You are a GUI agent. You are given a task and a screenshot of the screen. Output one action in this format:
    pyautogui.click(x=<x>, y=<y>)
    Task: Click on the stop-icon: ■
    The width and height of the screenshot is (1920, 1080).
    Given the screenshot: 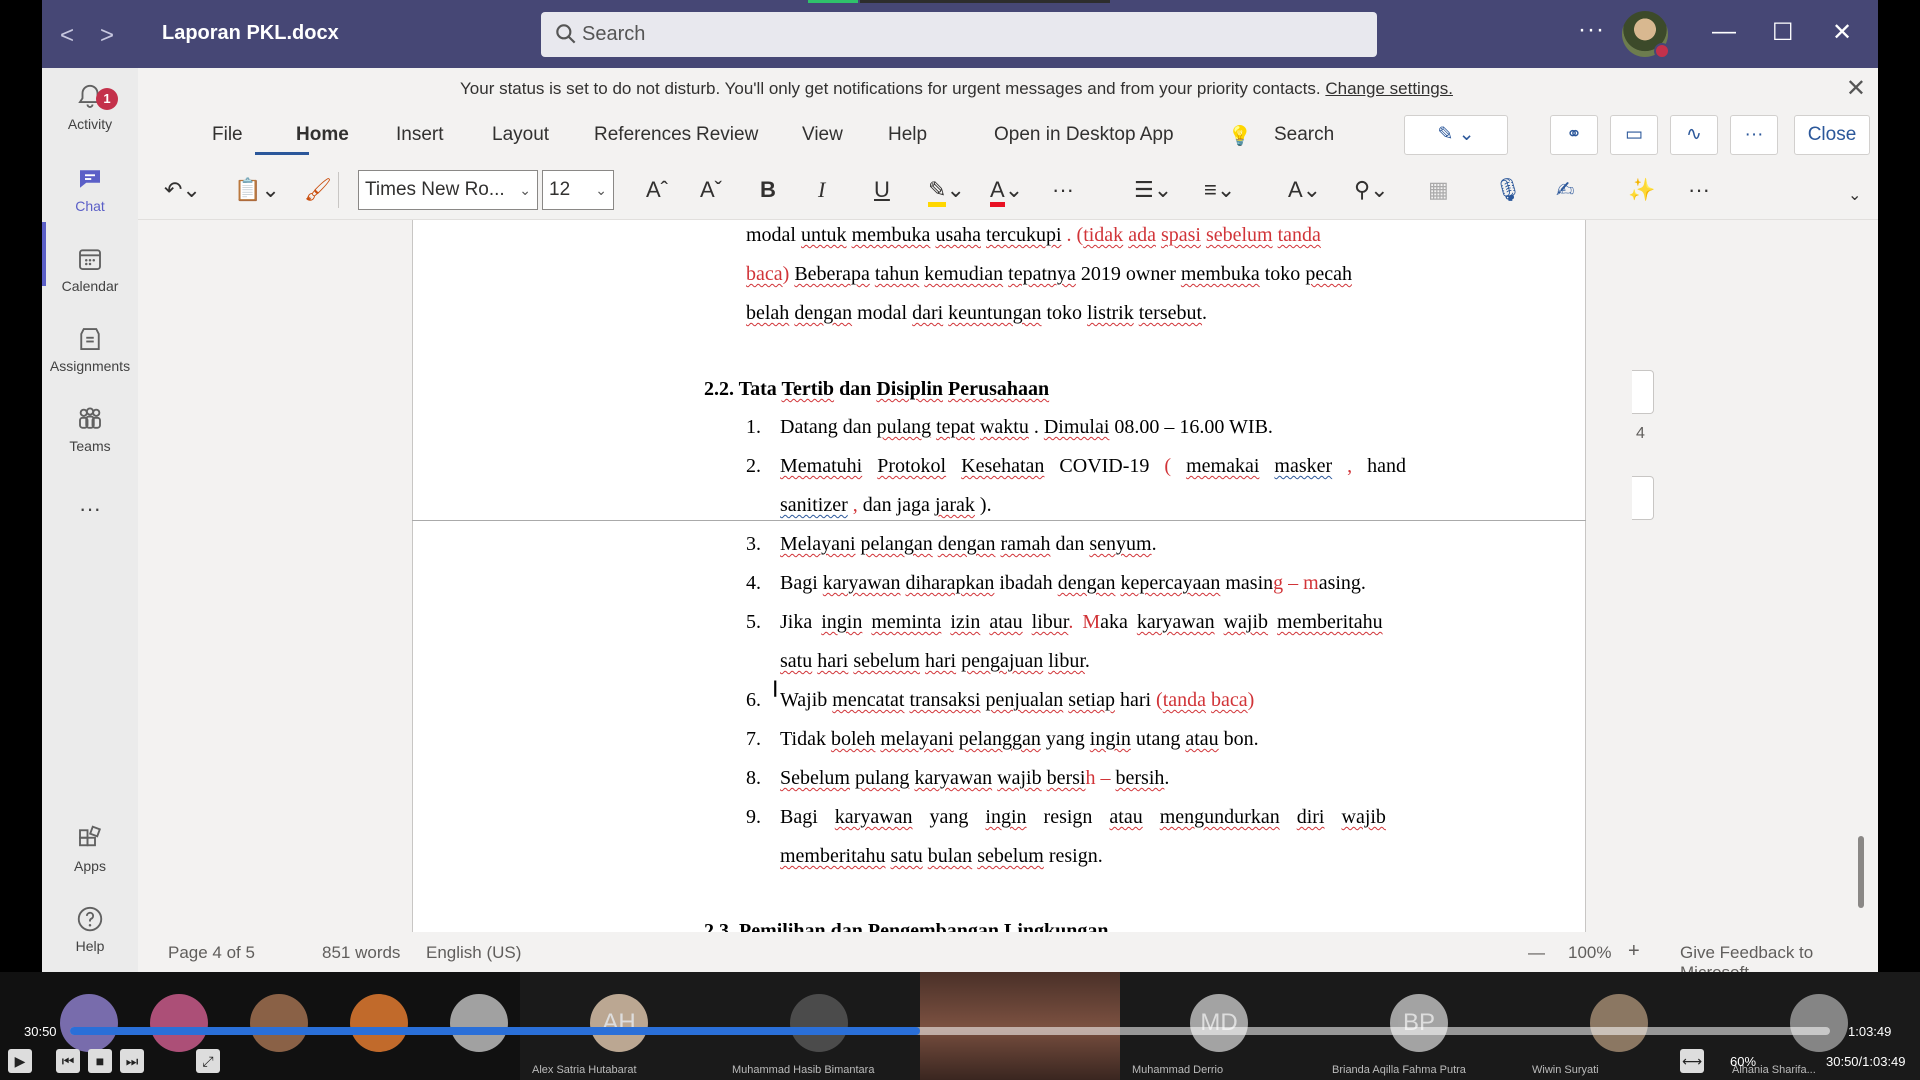 What is the action you would take?
    pyautogui.click(x=100, y=1061)
    